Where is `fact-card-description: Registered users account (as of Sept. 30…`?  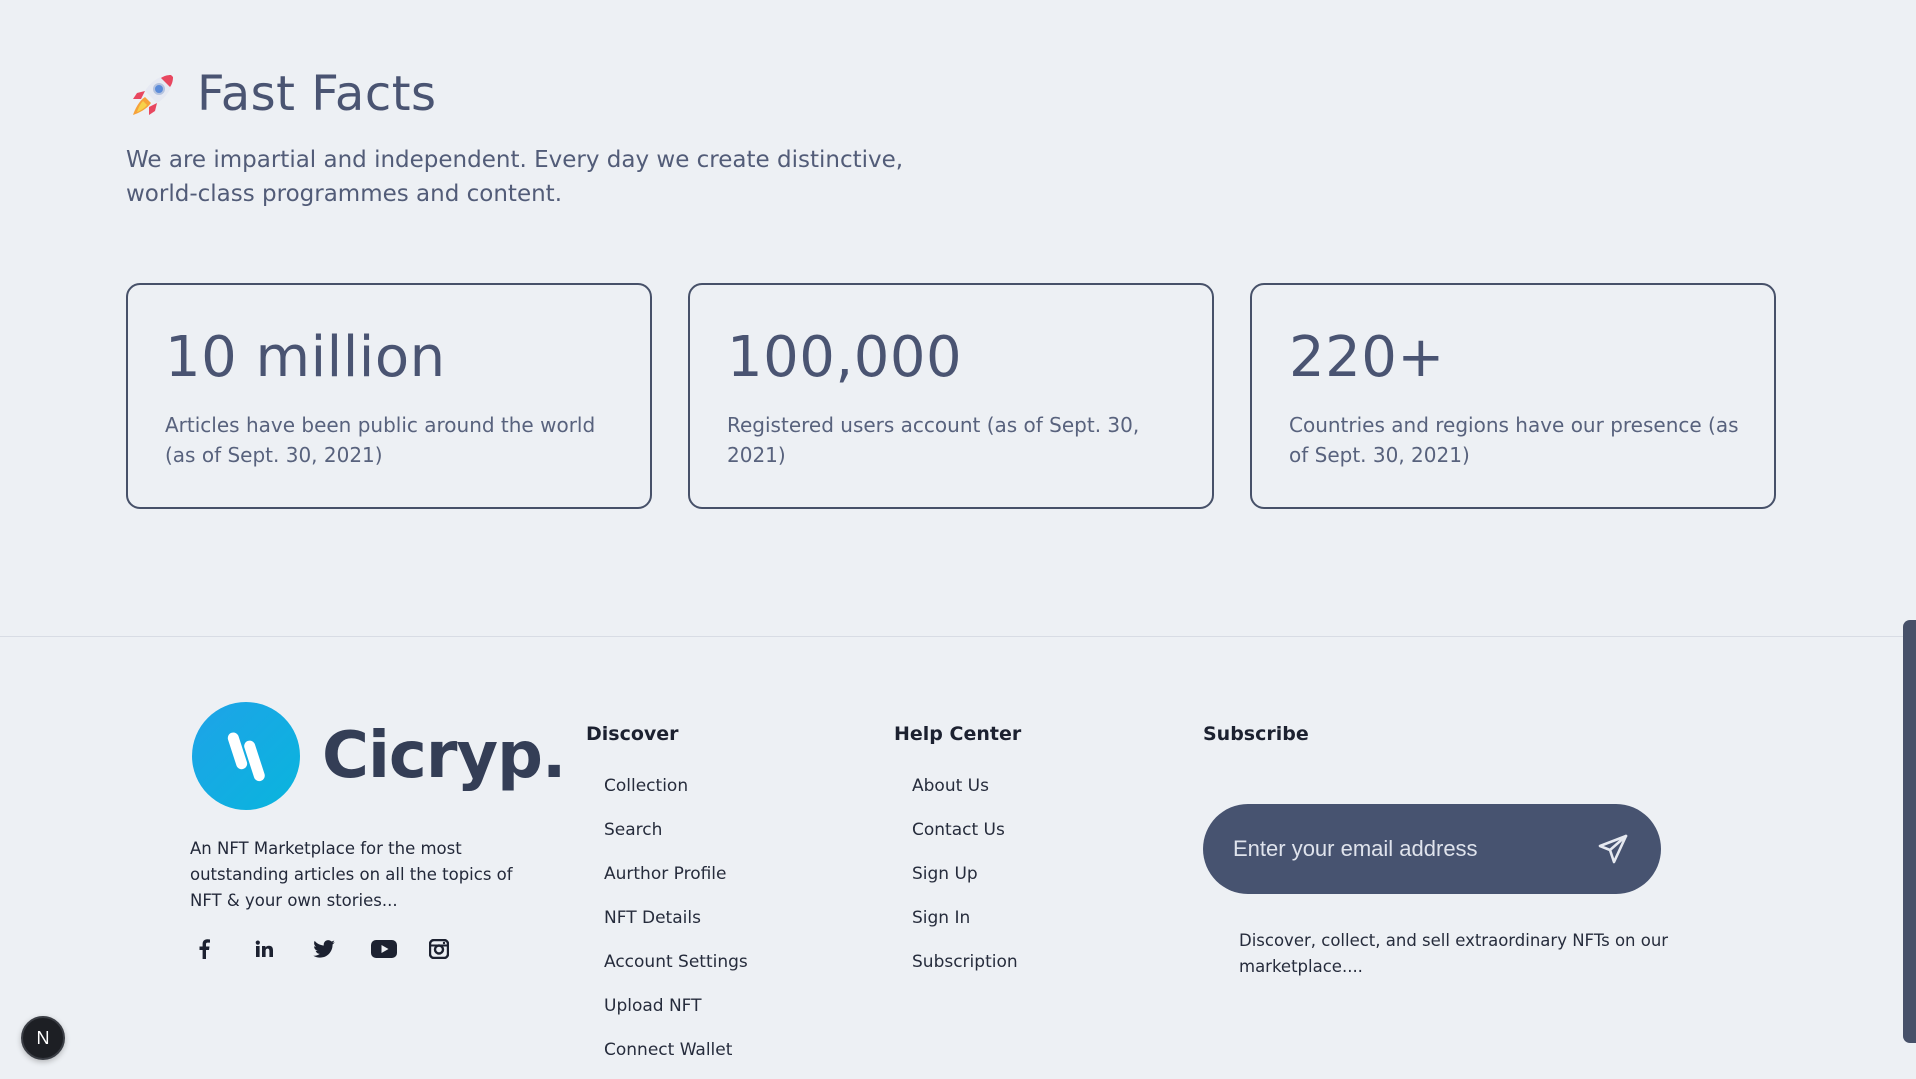 fact-card-description: Registered users account (as of Sept. 30… is located at coordinates (933, 440).